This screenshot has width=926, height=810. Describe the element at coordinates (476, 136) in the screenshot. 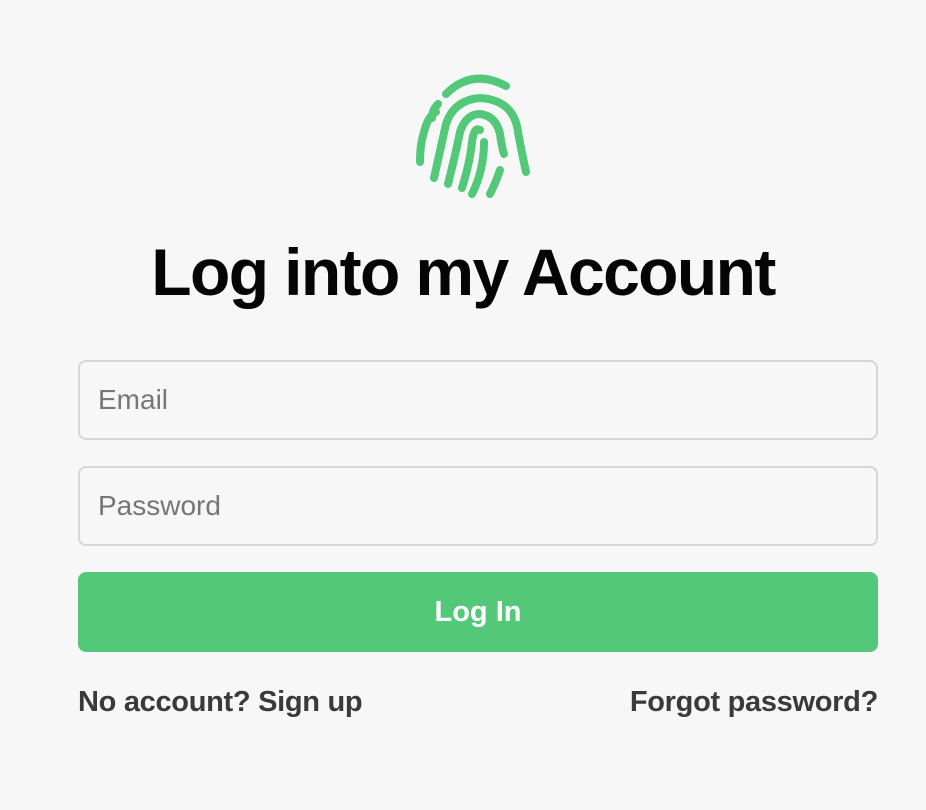

I see `fingerprint-icon` at that location.